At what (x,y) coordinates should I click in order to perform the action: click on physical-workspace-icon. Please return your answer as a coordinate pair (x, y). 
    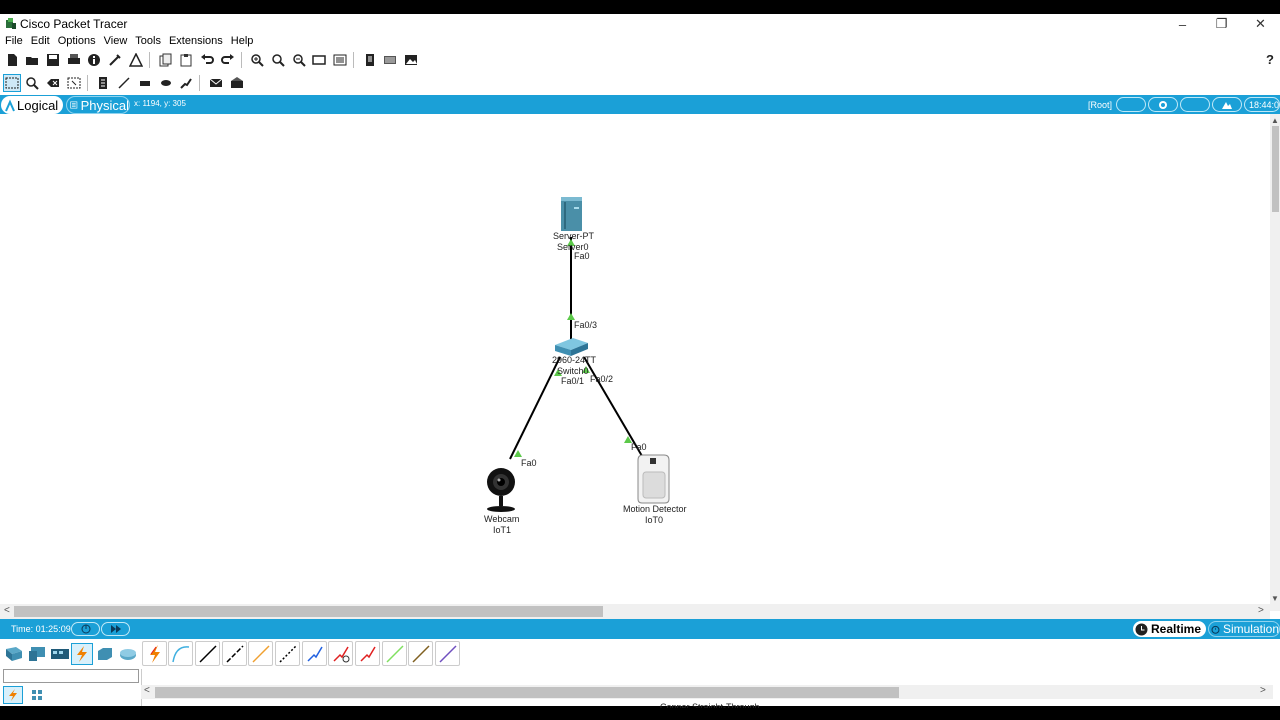
    Looking at the image, I should click on (74, 105).